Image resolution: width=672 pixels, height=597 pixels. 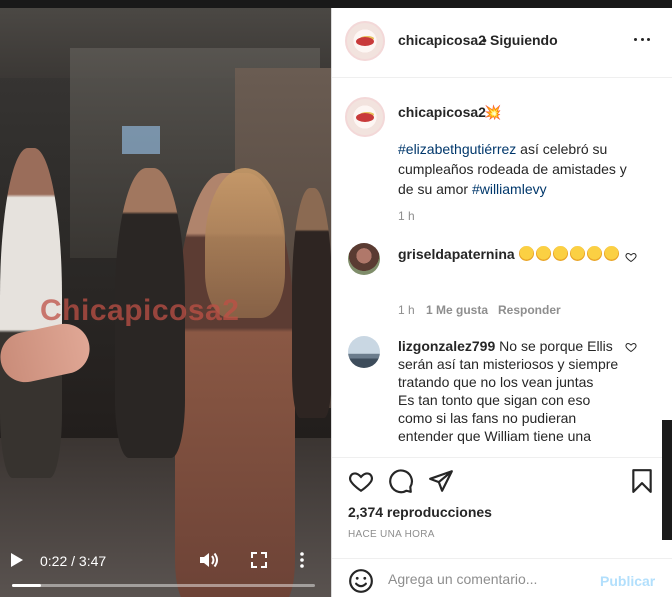 I want to click on add-comment-bar: Publicar, so click(x=502, y=577).